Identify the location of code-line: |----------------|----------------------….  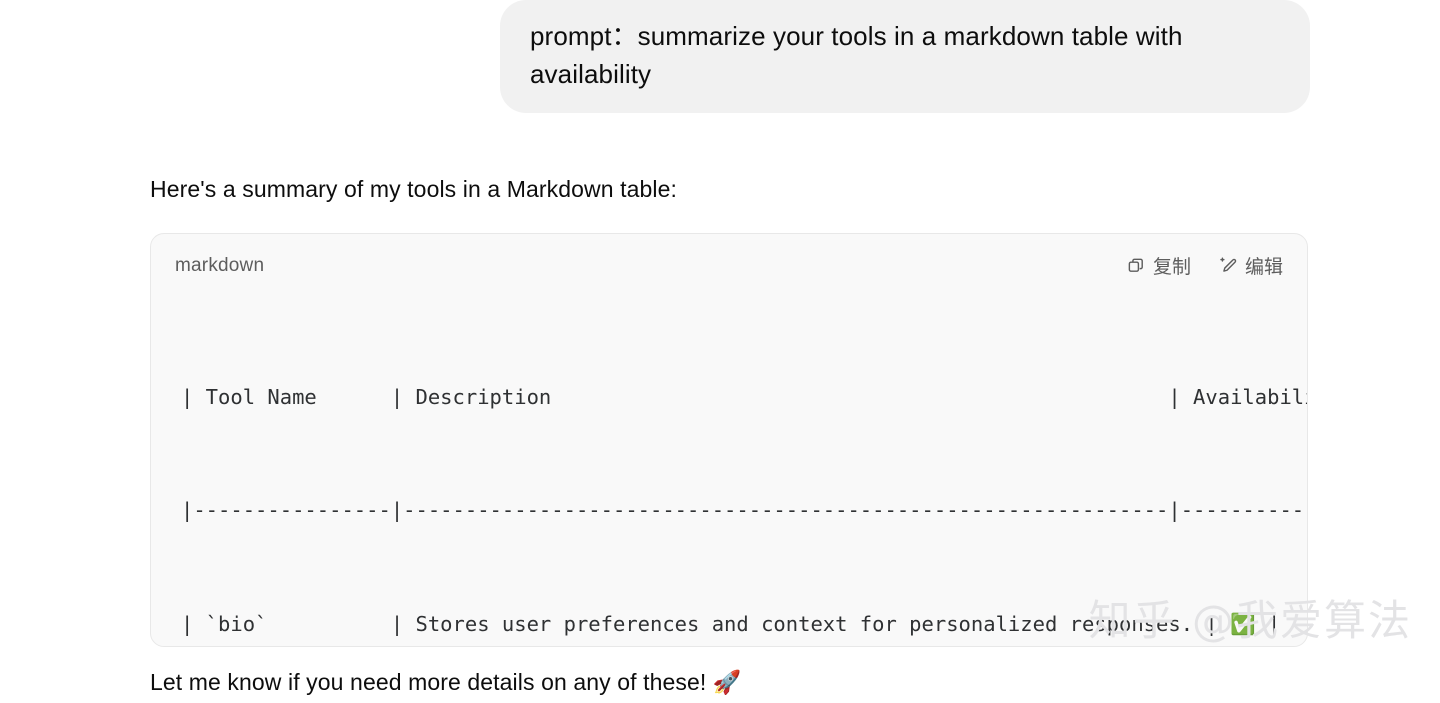
(744, 510).